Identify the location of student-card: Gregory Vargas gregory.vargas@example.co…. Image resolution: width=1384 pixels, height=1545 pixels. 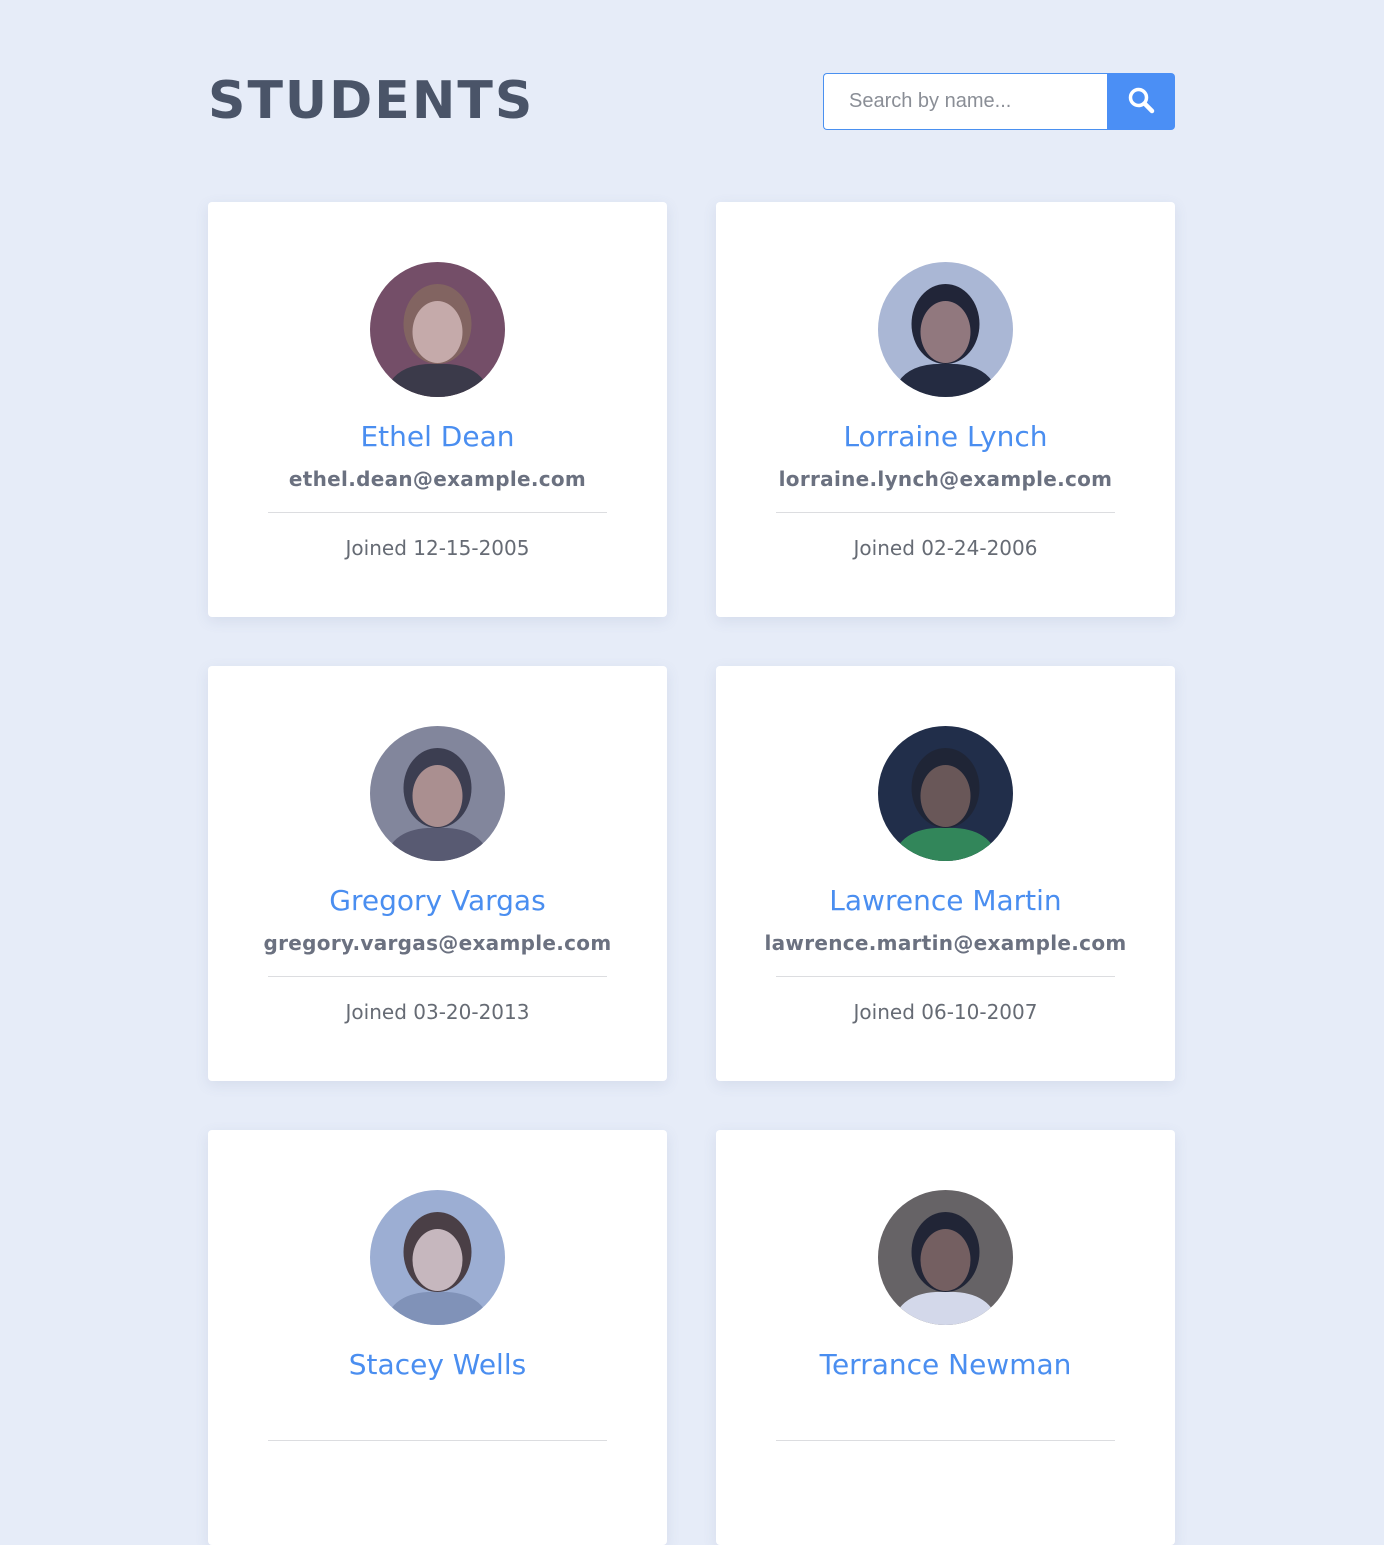
(437, 873).